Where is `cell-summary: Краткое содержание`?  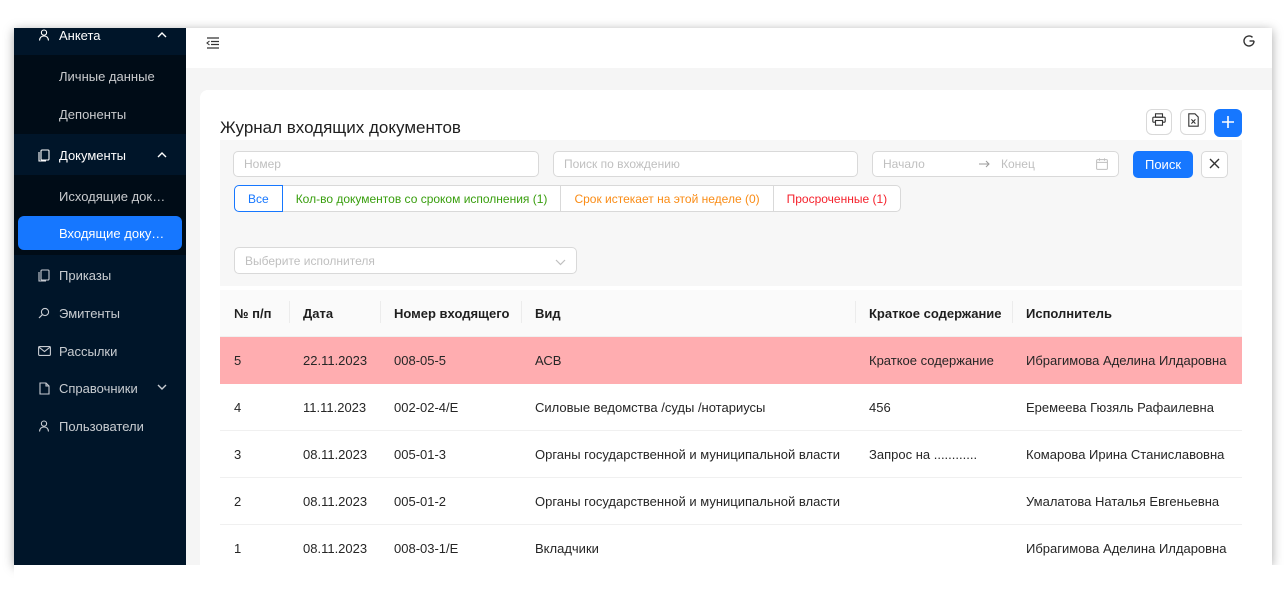
cell-summary: Краткое содержание is located at coordinates (931, 360).